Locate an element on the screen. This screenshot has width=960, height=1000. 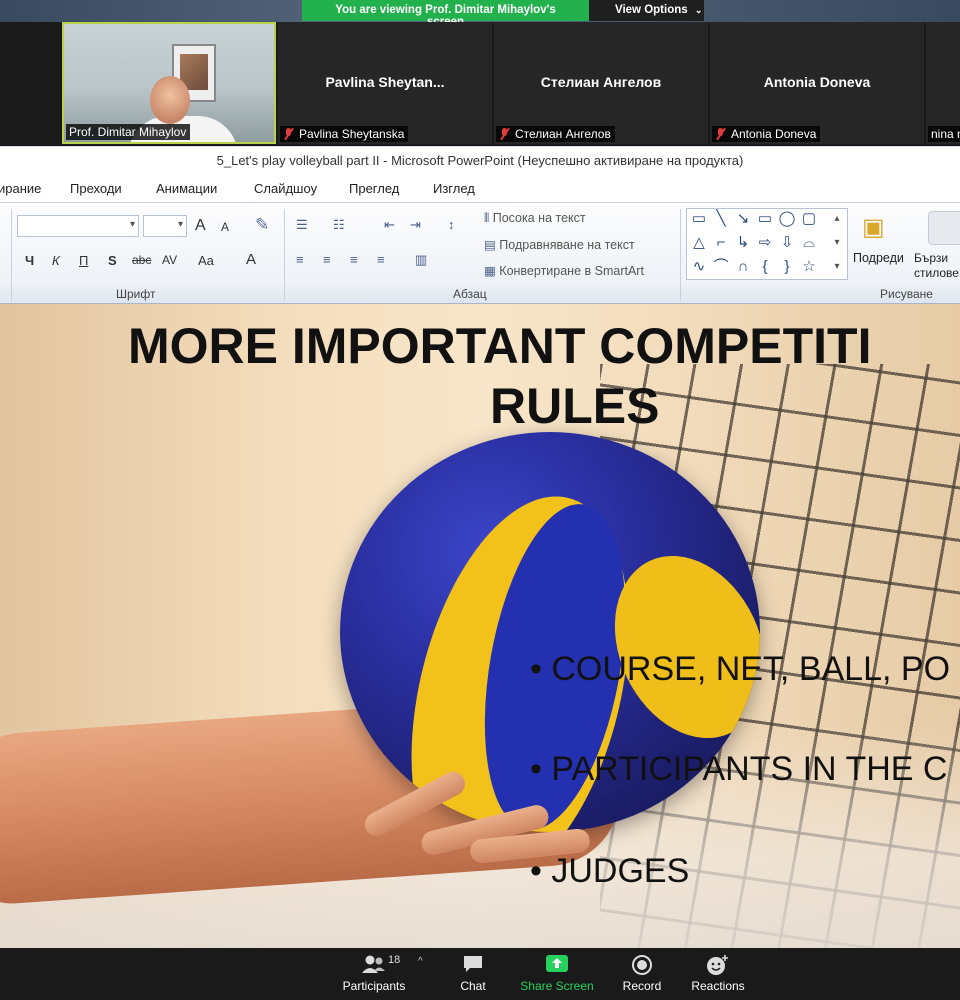
participant-name-label: Antonia Doneva is located at coordinates (766, 134).